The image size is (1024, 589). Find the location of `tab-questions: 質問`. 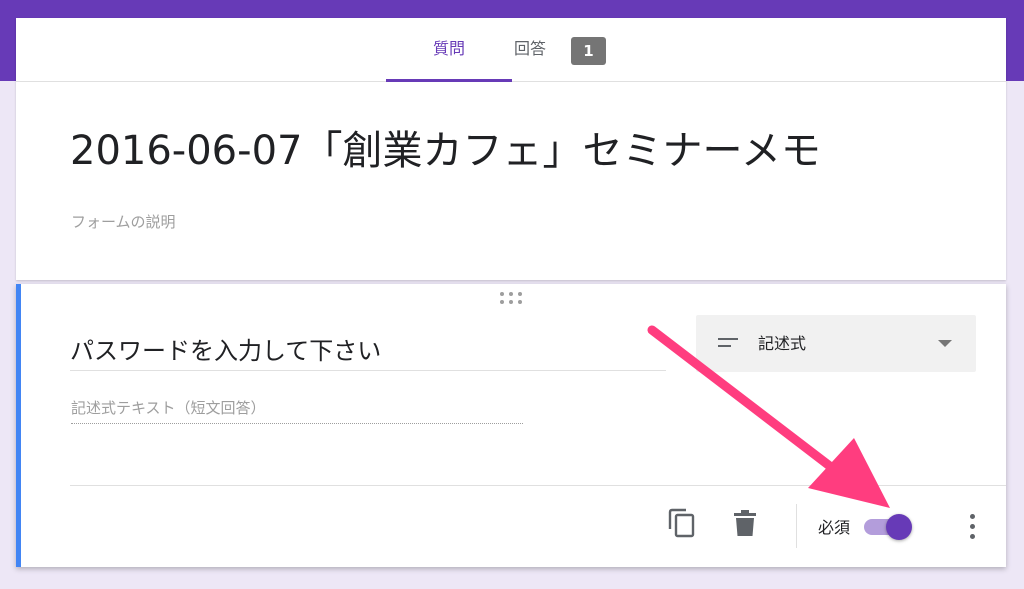

tab-questions: 質問 is located at coordinates (449, 50).